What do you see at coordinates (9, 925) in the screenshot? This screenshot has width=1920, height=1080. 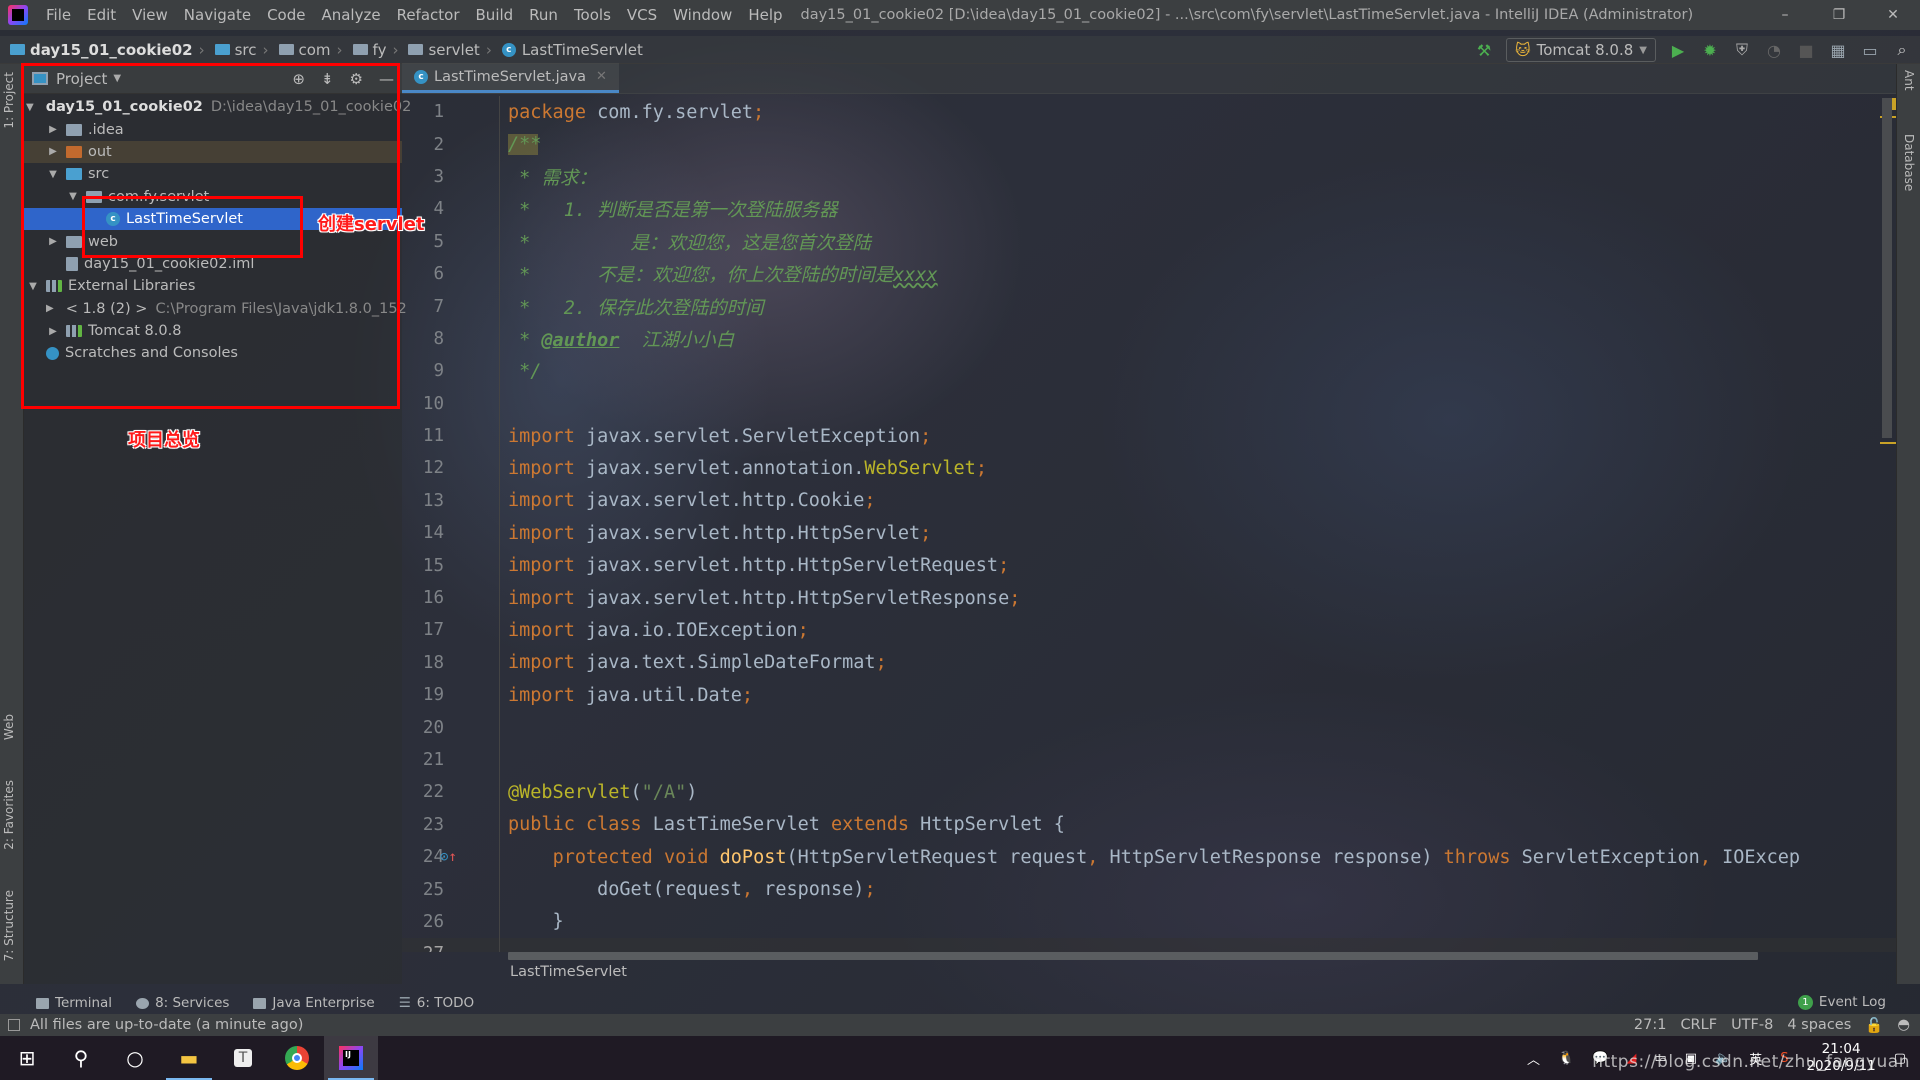 I see `tool-tab-structure: 7: Structure` at bounding box center [9, 925].